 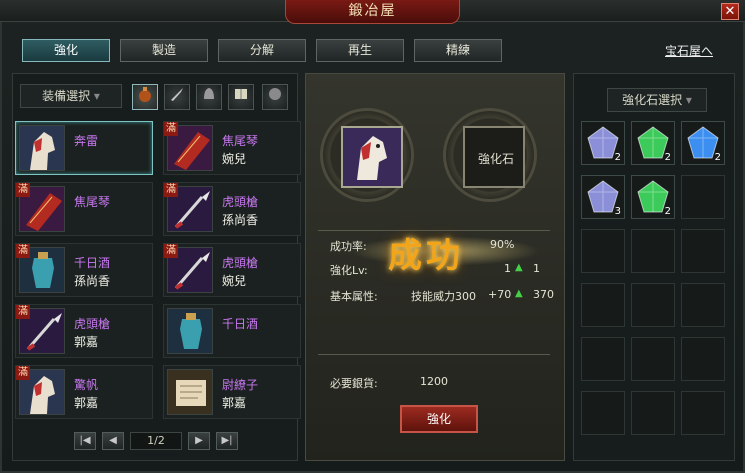 I want to click on divider-bottom, so click(x=434, y=354).